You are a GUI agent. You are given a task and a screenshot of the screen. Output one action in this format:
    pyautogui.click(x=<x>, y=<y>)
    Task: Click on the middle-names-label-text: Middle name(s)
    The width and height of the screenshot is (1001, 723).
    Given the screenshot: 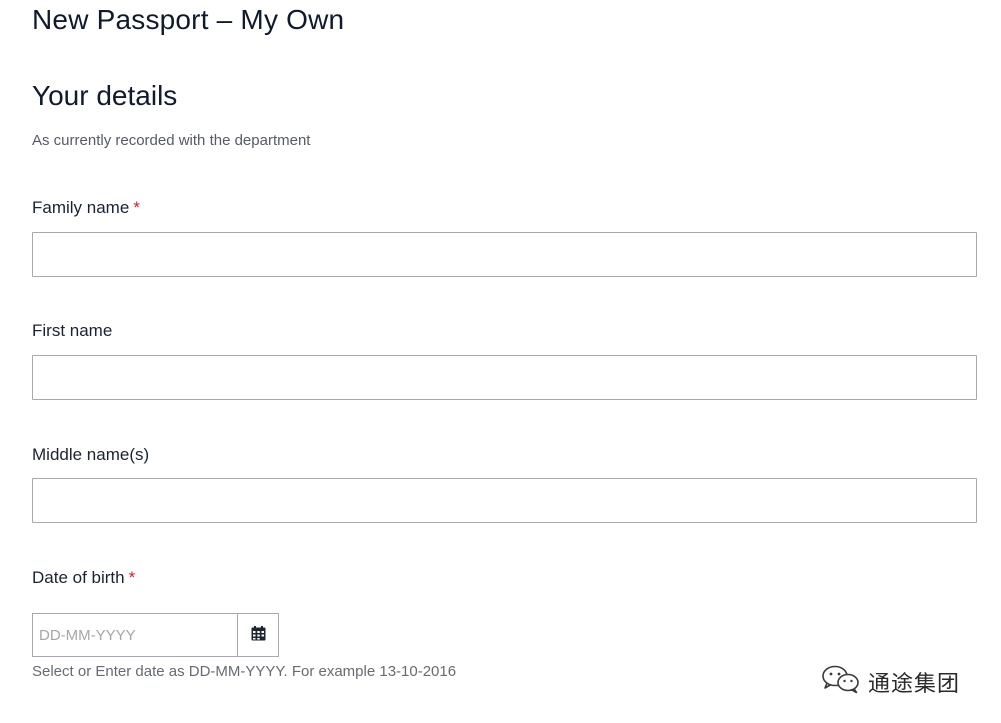 What is the action you would take?
    pyautogui.click(x=91, y=454)
    